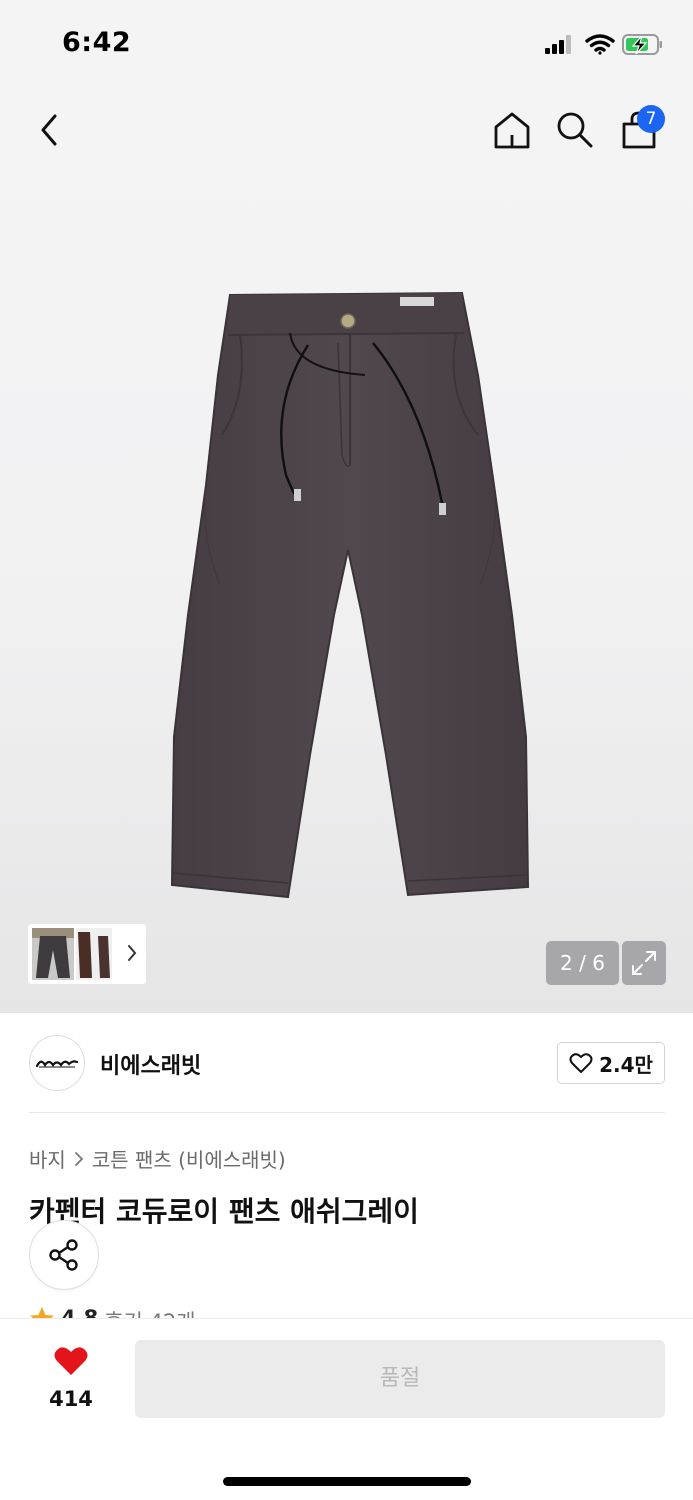 This screenshot has width=693, height=1500. I want to click on breadcrumb-subcategory: 코튼 팬츠 (비에스래빗), so click(189, 1158).